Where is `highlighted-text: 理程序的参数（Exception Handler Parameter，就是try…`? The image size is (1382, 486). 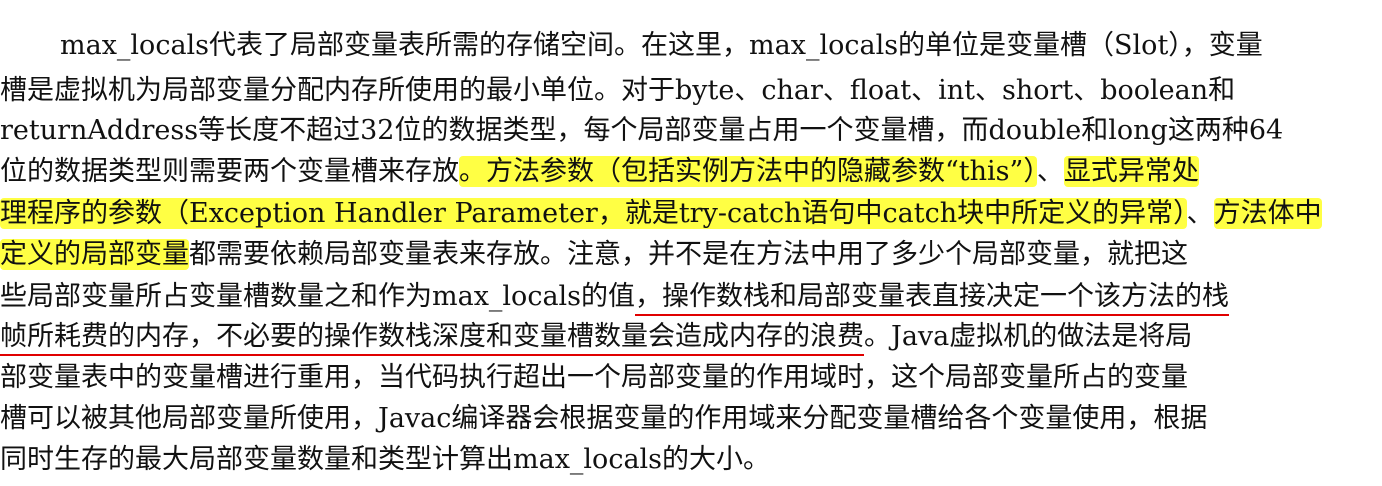 highlighted-text: 理程序的参数（Exception Handler Parameter，就是try… is located at coordinates (593, 213).